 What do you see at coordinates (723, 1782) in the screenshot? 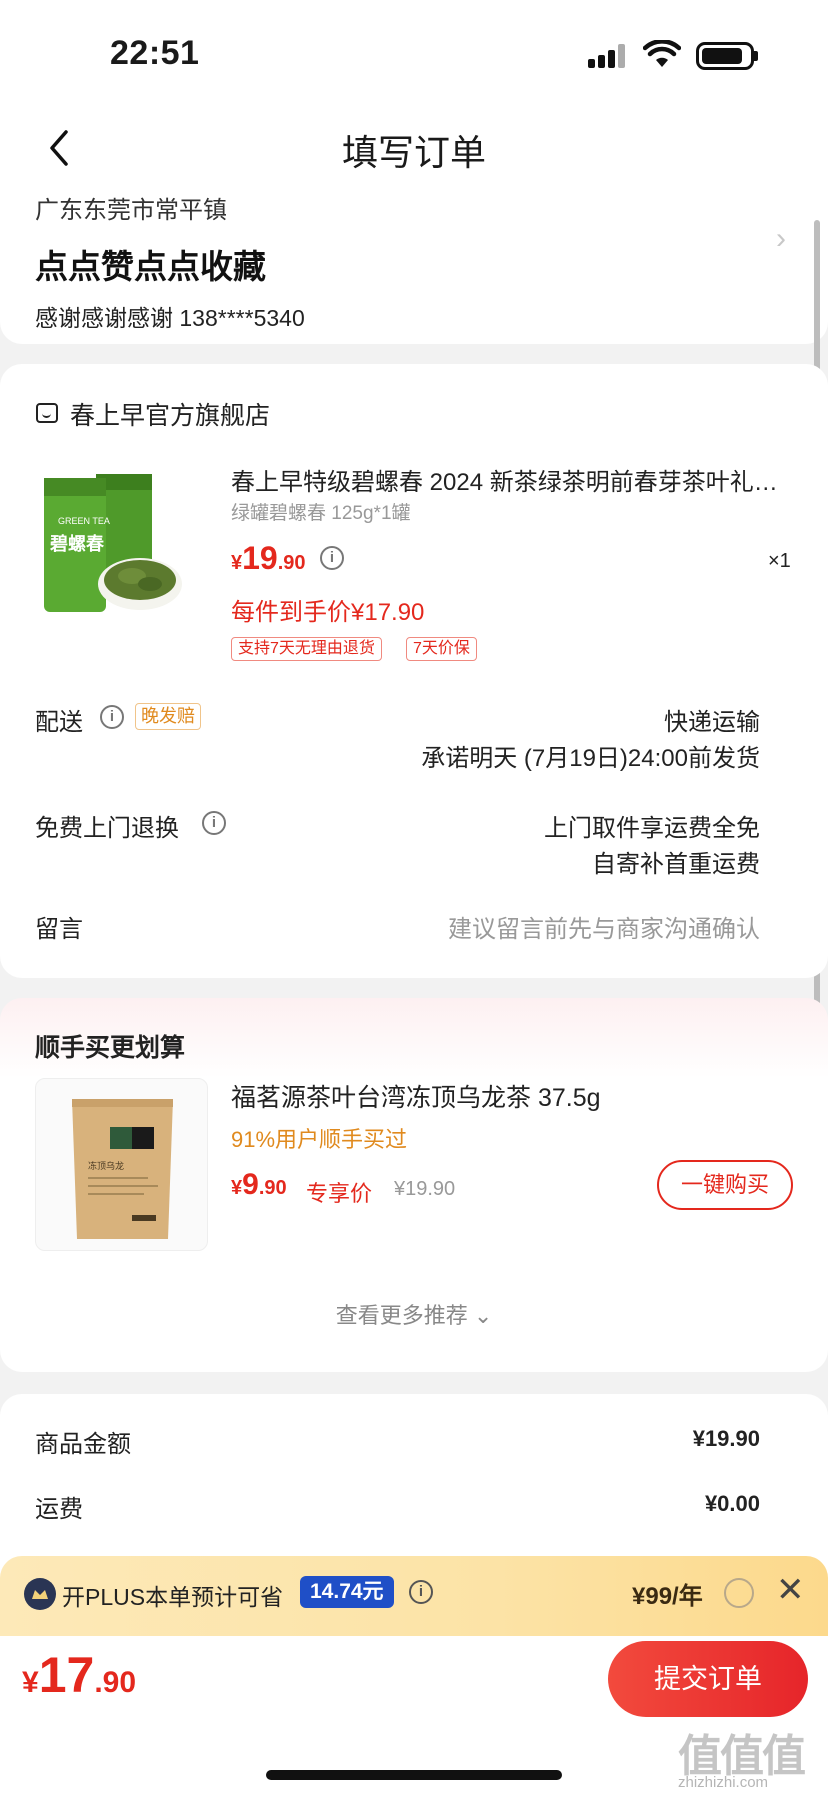
I see `watermark-url: zhizhizhi.com` at bounding box center [723, 1782].